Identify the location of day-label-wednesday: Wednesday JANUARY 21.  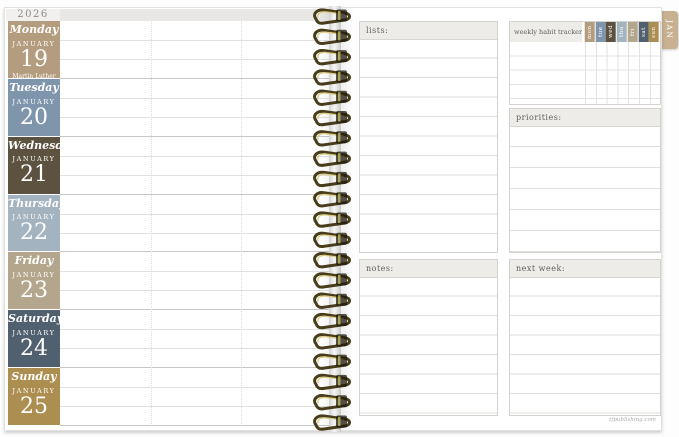
(34, 165).